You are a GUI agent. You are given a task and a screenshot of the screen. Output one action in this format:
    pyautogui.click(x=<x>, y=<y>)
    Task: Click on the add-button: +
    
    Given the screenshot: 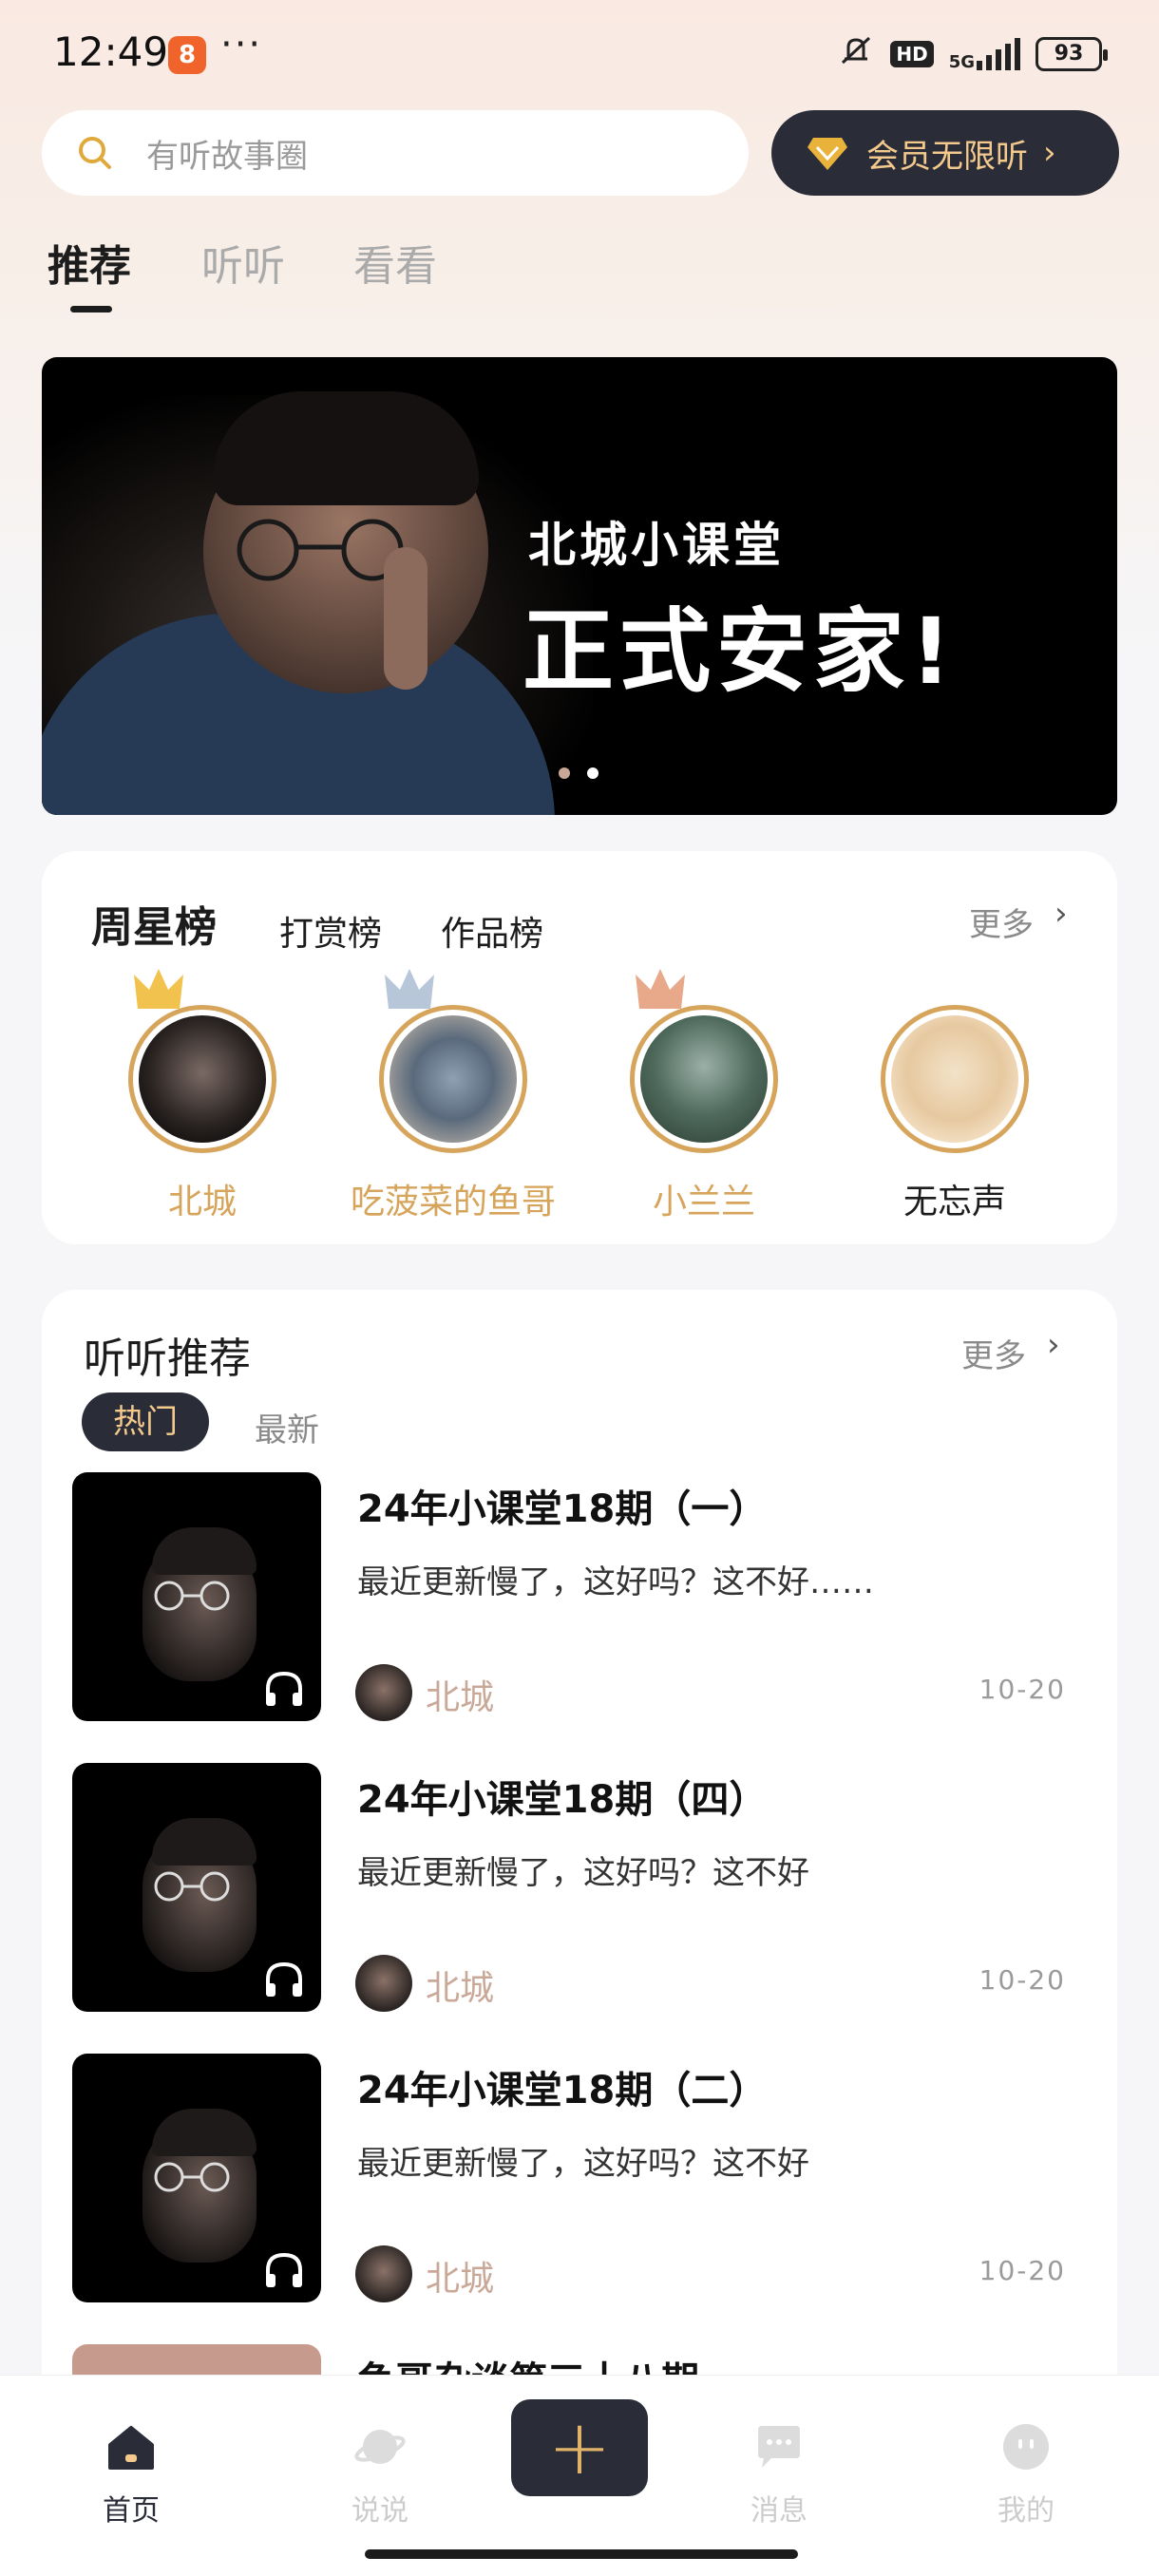 What is the action you would take?
    pyautogui.click(x=579, y=2447)
    